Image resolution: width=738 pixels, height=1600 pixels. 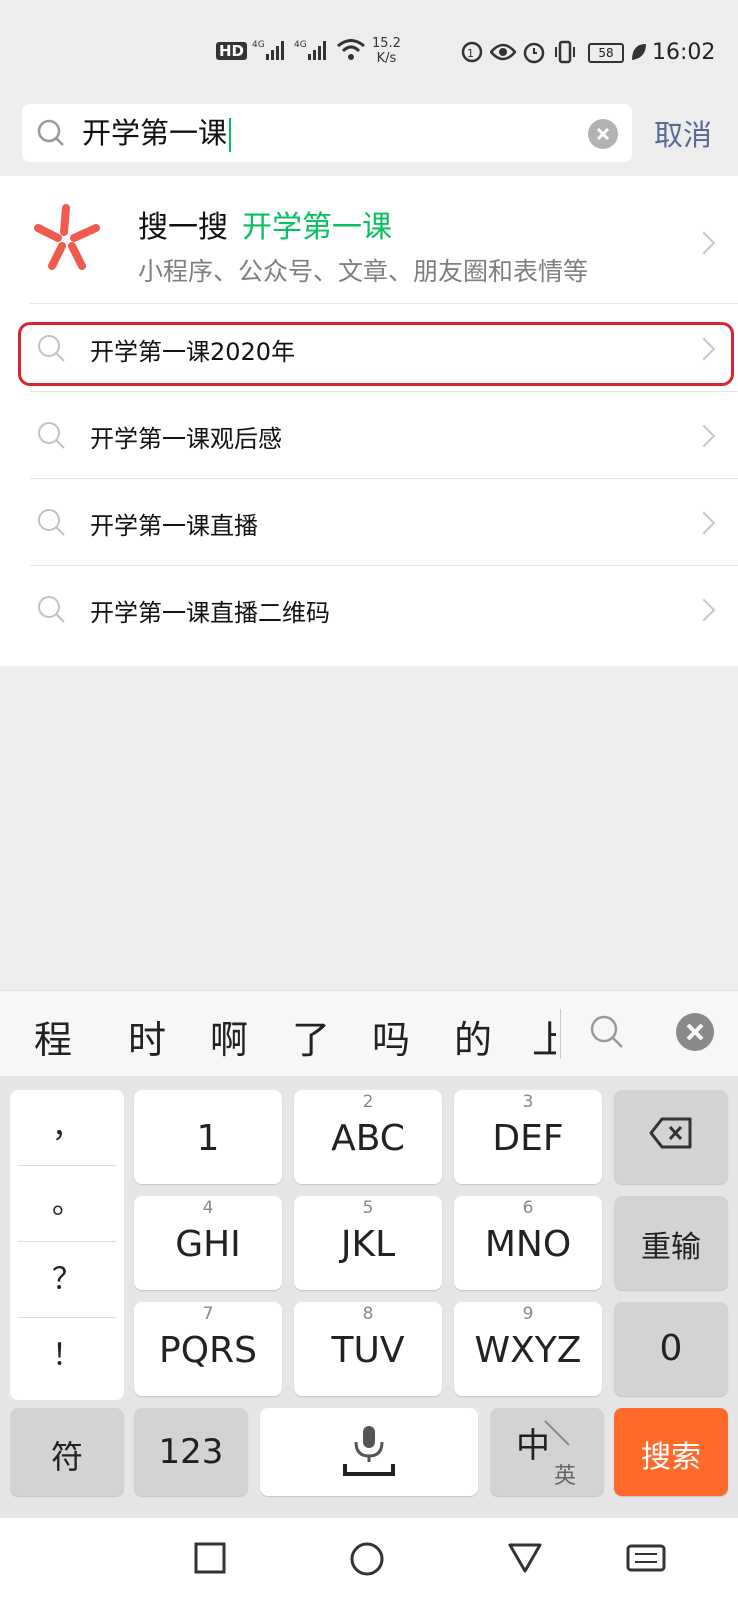 What do you see at coordinates (66, 238) in the screenshot?
I see `souyisou-logo-icon` at bounding box center [66, 238].